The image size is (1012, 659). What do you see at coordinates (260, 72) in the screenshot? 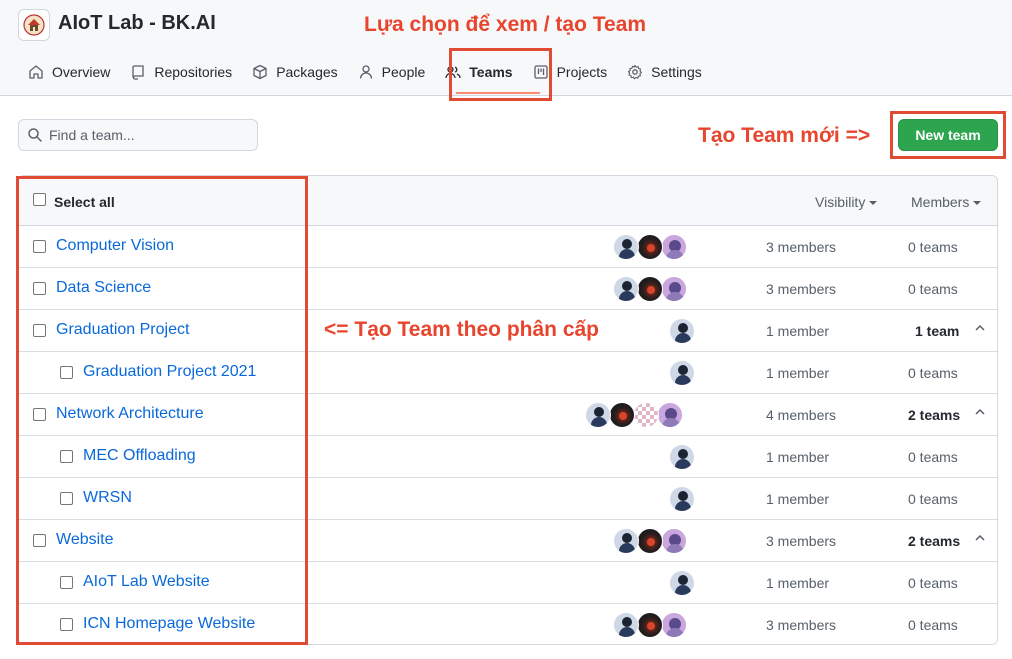
I see `package-icon` at bounding box center [260, 72].